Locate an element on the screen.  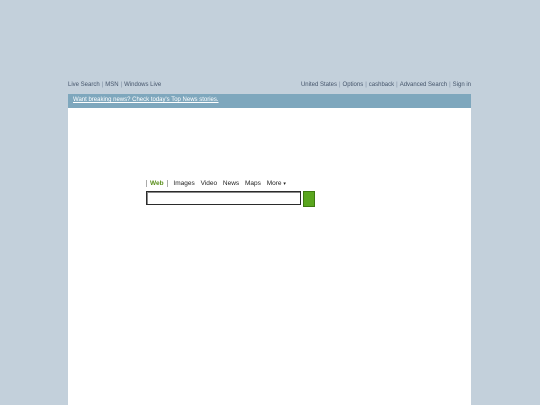
search-box is located at coordinates (223, 200).